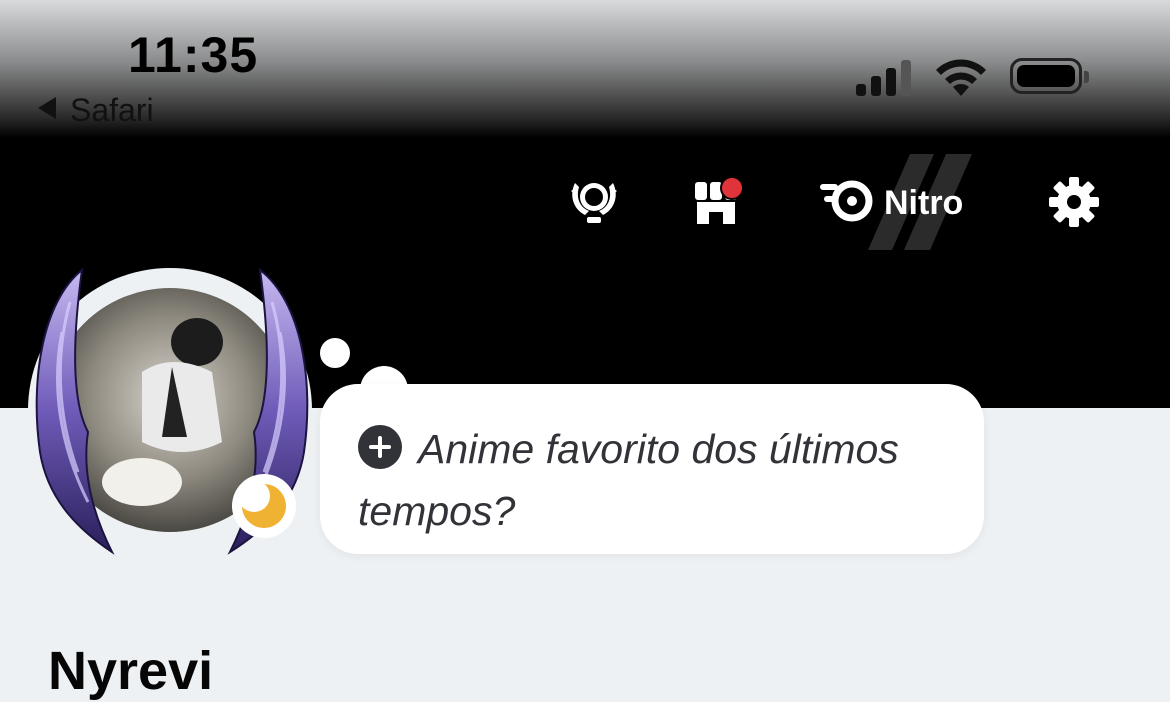  What do you see at coordinates (1049, 76) in the screenshot?
I see `battery-icon` at bounding box center [1049, 76].